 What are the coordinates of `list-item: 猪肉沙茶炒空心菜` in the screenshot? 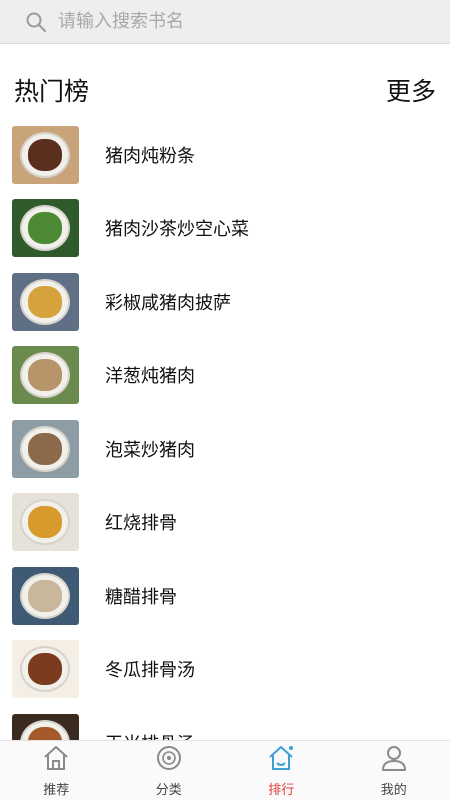 It's located at (225, 229).